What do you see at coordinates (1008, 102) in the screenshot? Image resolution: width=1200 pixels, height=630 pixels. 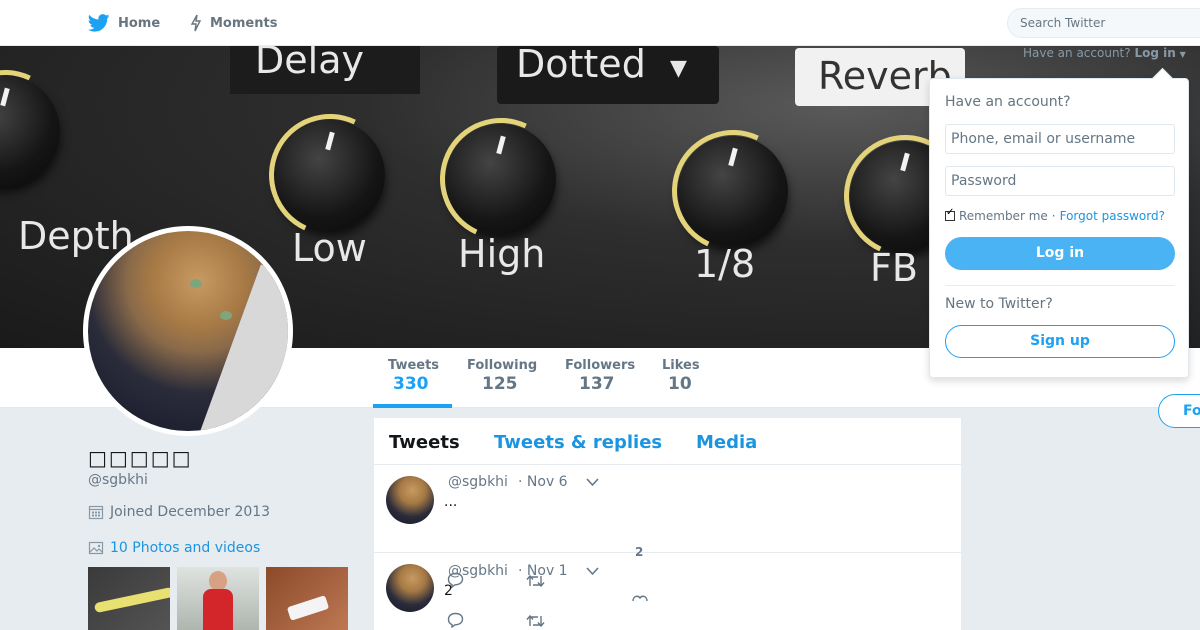 I see `login-title: Have an account?` at bounding box center [1008, 102].